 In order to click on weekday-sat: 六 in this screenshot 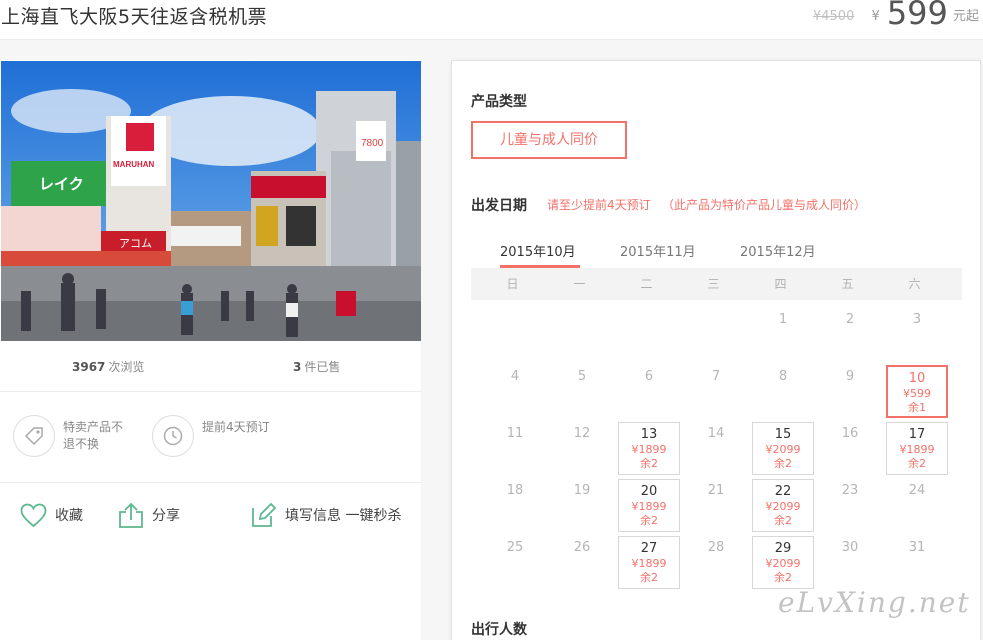, I will do `click(914, 284)`.